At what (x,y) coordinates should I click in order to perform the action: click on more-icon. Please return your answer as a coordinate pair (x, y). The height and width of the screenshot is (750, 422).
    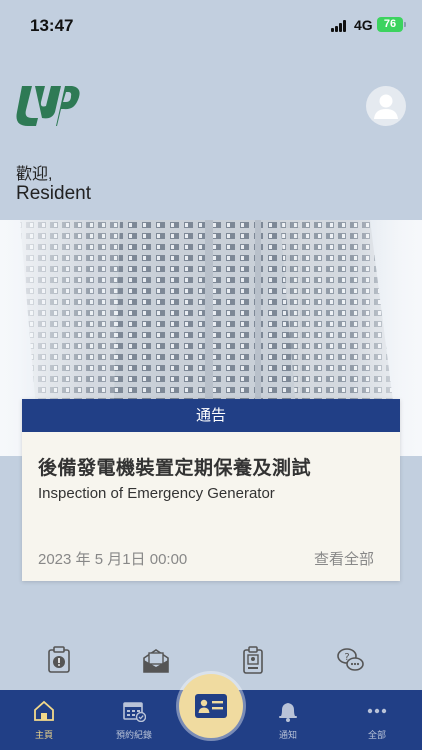
    Looking at the image, I should click on (377, 711).